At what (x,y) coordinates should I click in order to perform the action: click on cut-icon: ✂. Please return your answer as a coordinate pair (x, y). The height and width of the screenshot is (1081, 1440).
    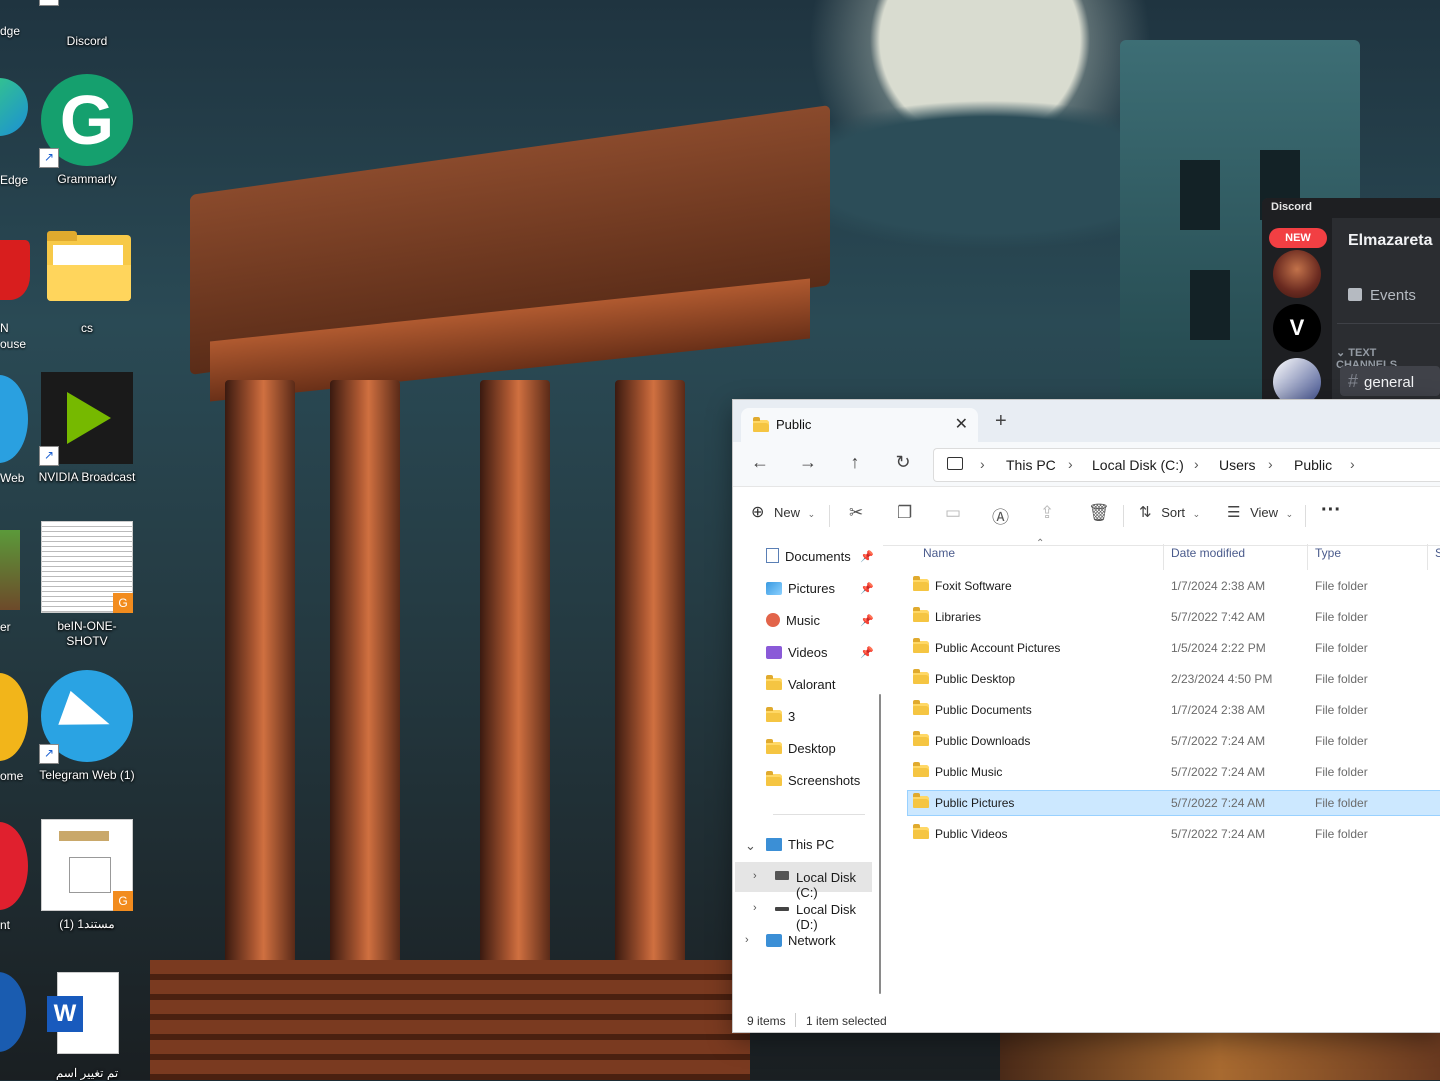
    Looking at the image, I should click on (856, 513).